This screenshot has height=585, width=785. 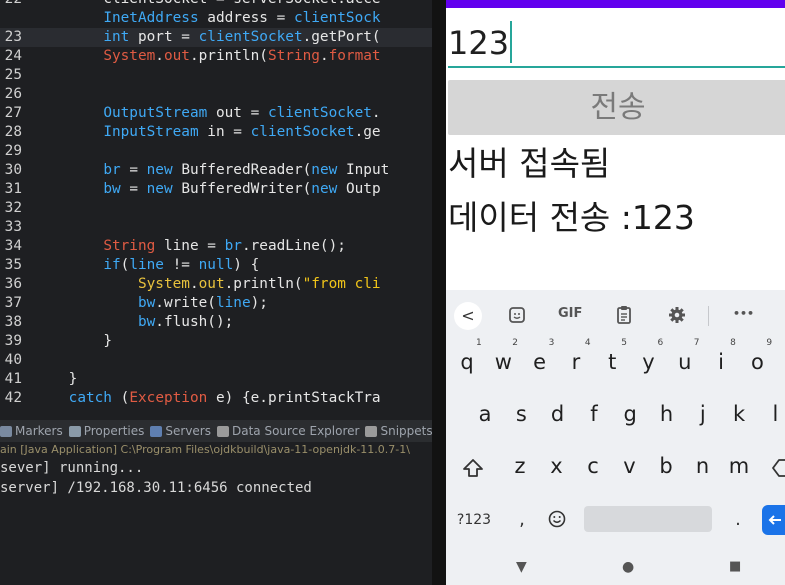 I want to click on key-q: q1, so click(x=467, y=360).